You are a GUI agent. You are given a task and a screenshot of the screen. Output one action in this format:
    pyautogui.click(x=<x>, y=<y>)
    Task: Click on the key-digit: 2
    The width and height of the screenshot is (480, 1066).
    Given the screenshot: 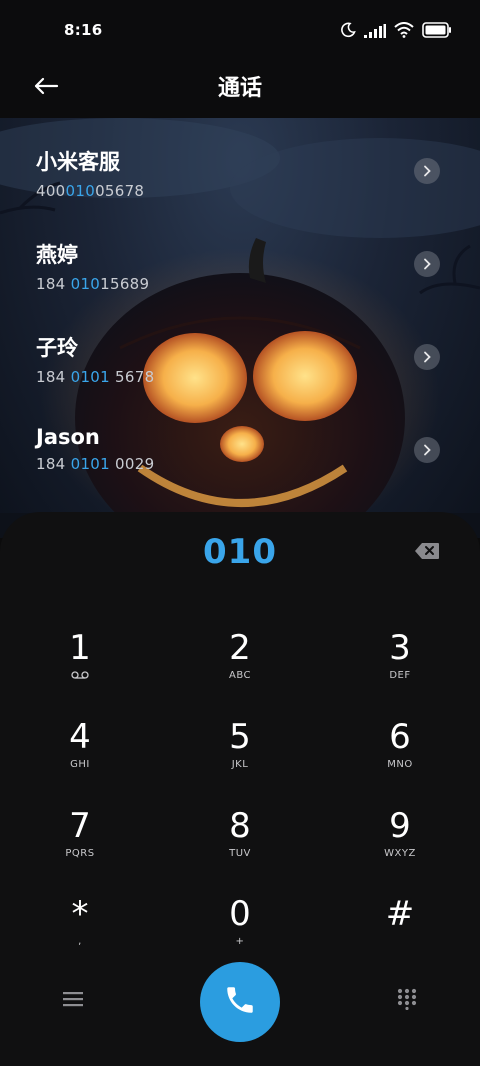 What is the action you would take?
    pyautogui.click(x=240, y=648)
    